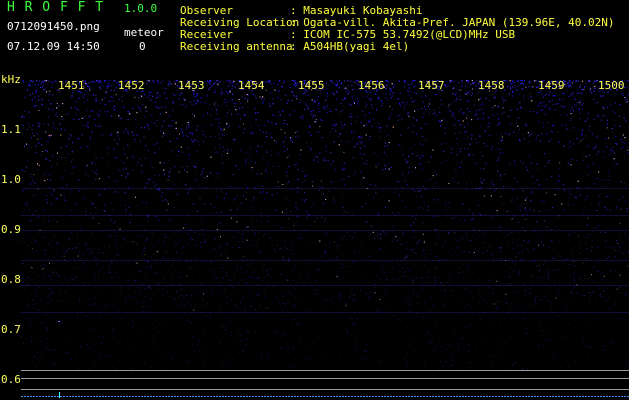 This screenshot has height=400, width=629. Describe the element at coordinates (551, 85) in the screenshot. I see `time-tick: 1459` at that location.